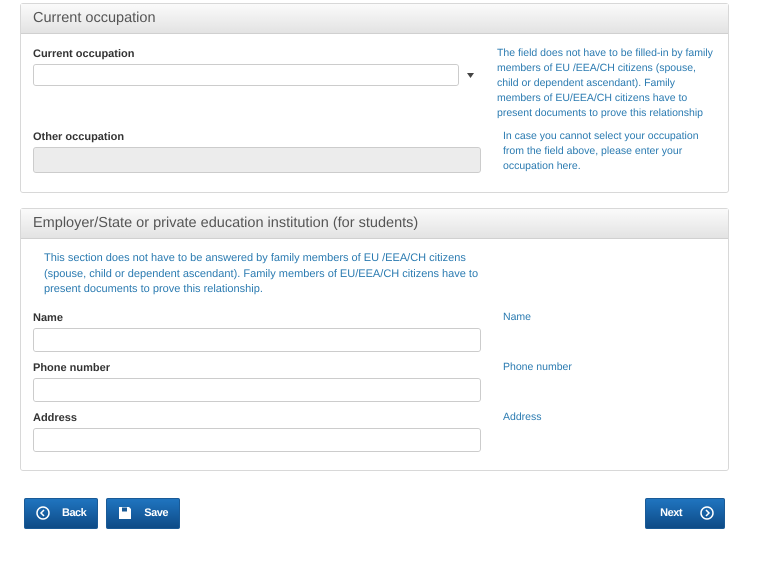  Describe the element at coordinates (48, 318) in the screenshot. I see `field-label: Name` at that location.